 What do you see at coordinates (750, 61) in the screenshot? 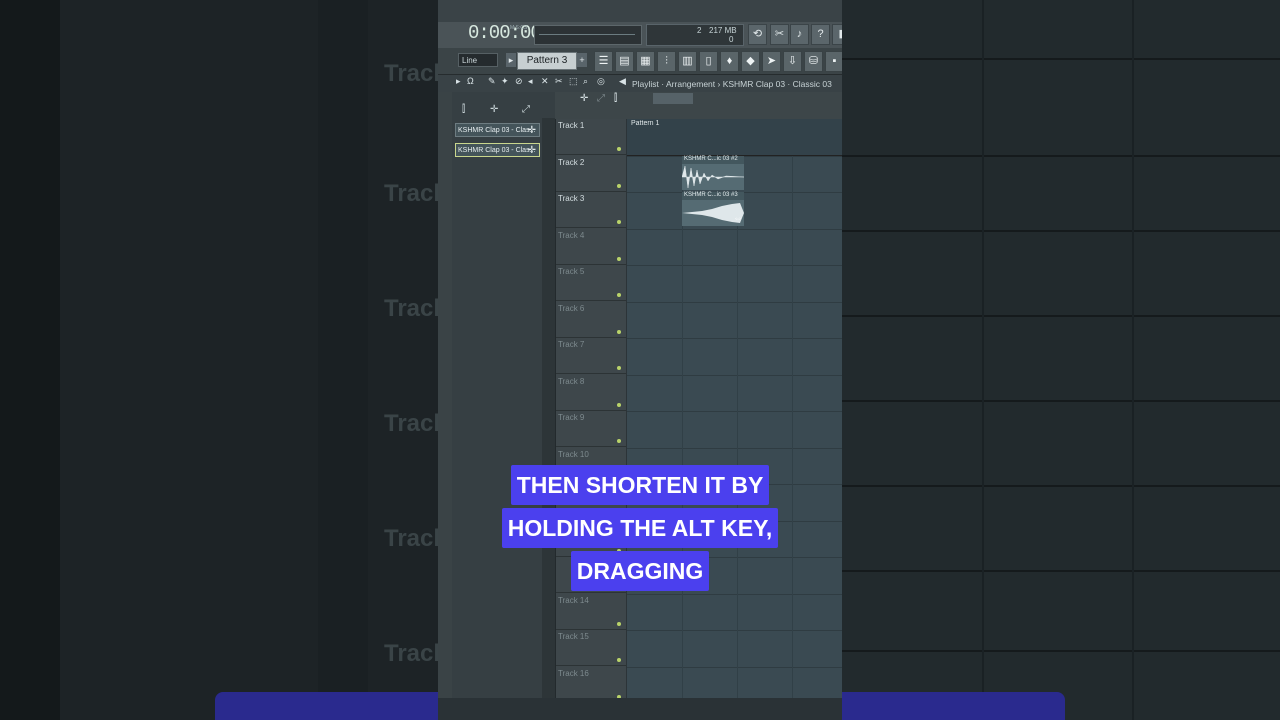
I see `tempo-icon: ◆` at bounding box center [750, 61].